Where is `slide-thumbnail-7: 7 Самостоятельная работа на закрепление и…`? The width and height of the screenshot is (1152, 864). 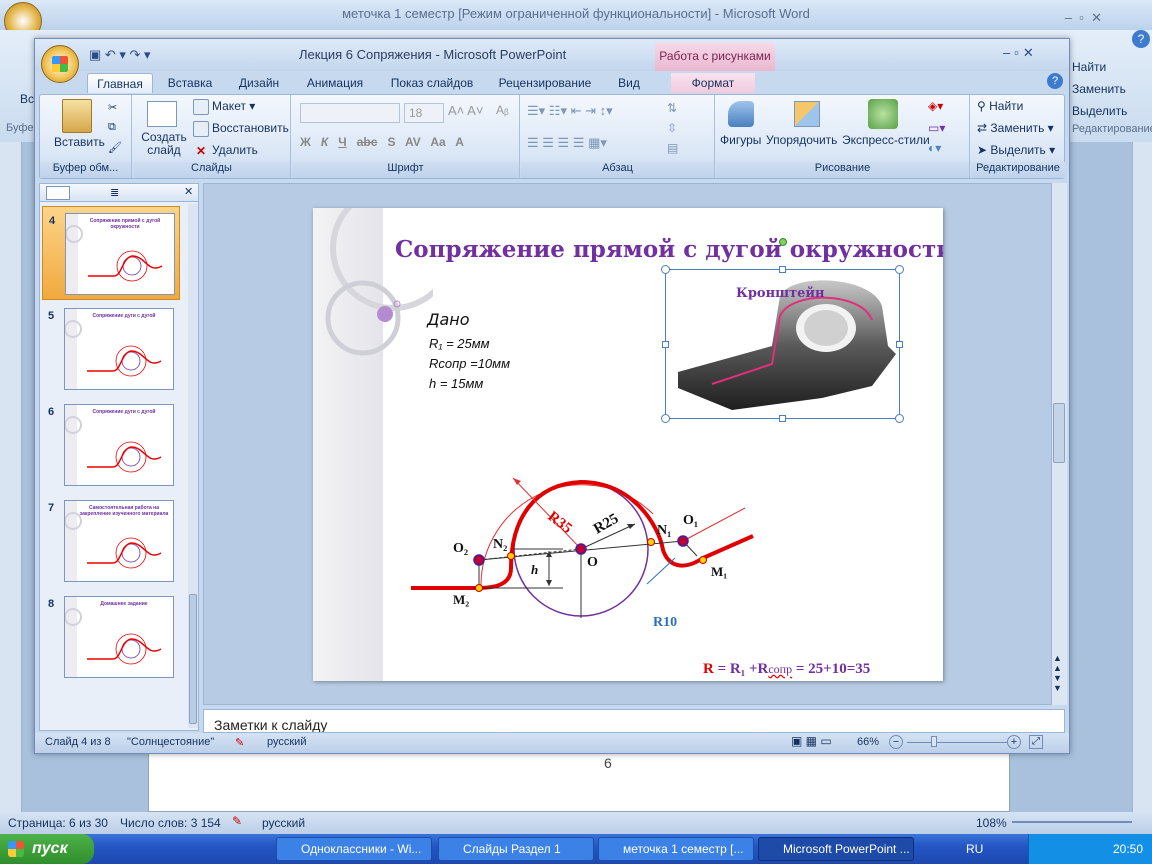 slide-thumbnail-7: 7 Самостоятельная работа на закрепление и… is located at coordinates (111, 541).